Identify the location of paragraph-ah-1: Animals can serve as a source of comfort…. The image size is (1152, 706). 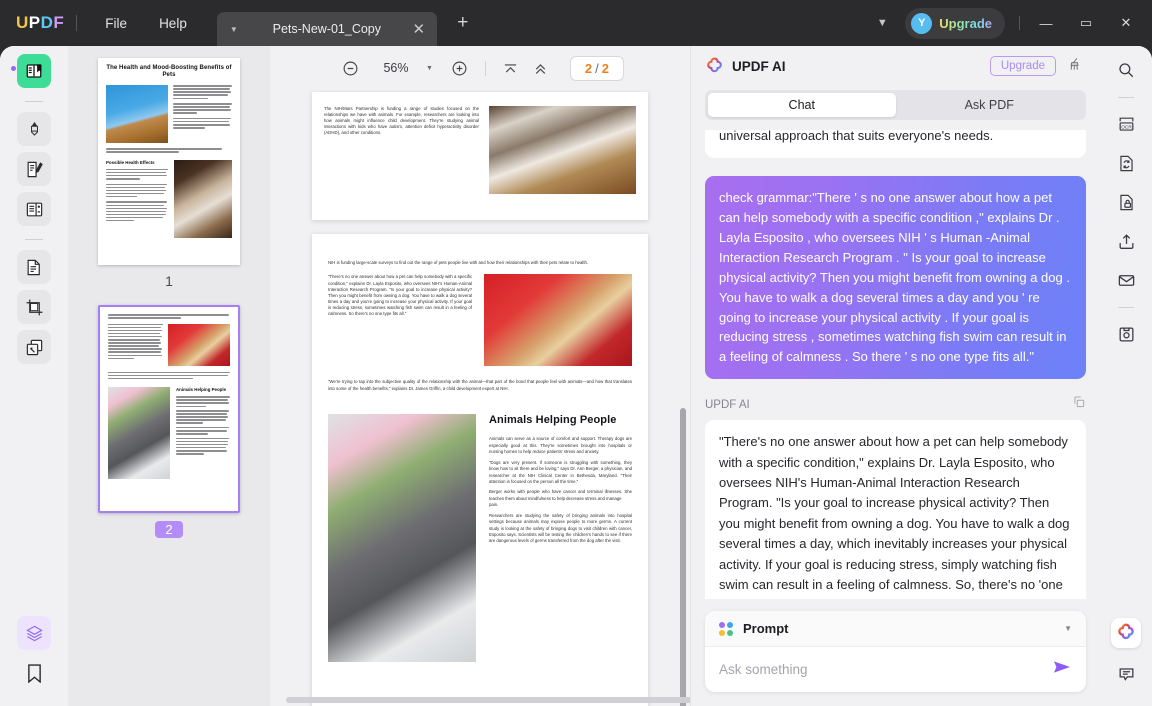
(560, 445).